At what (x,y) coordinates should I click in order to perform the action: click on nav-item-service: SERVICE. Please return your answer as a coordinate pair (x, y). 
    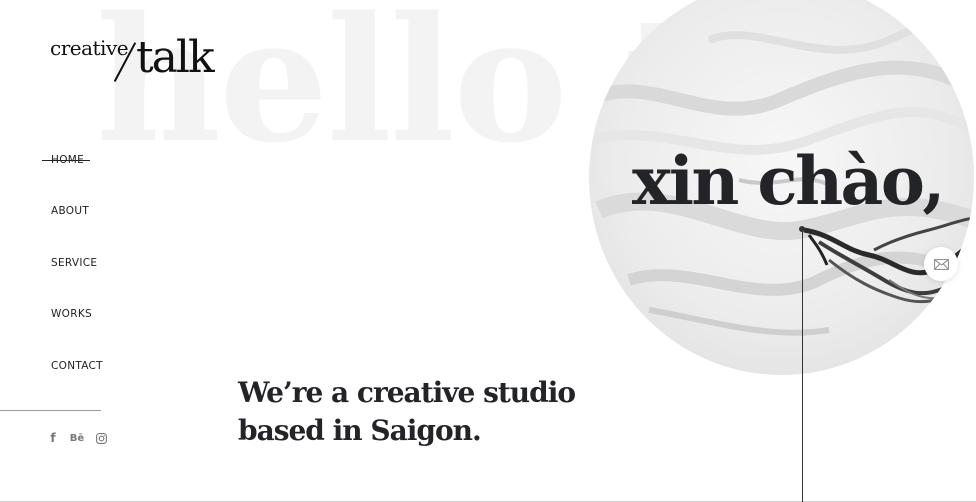
    Looking at the image, I should click on (77, 280).